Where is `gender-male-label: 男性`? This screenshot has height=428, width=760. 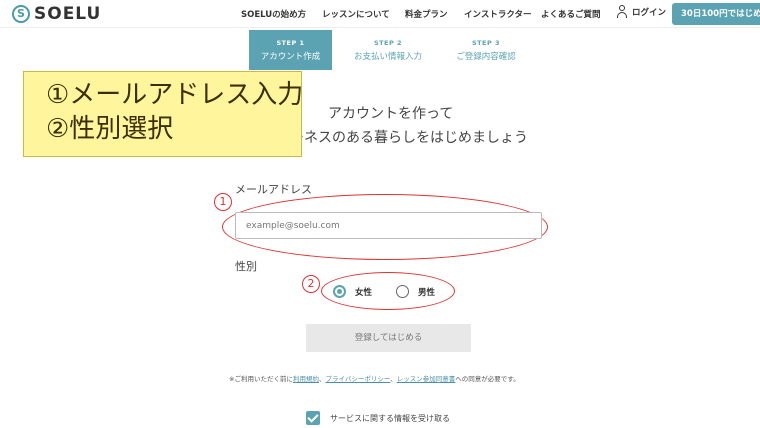
gender-male-label: 男性 is located at coordinates (427, 292).